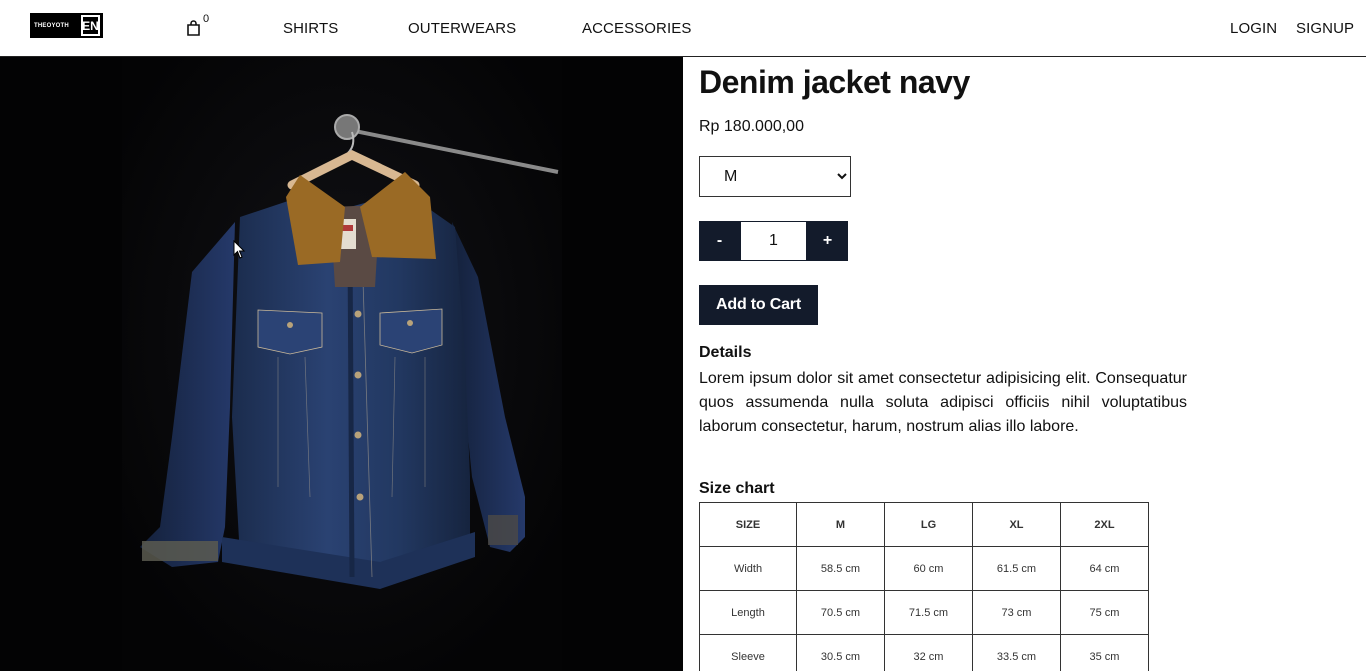 The image size is (1366, 671). Describe the element at coordinates (840, 652) in the screenshot. I see `size-chart-cell: 30.5 cm` at that location.